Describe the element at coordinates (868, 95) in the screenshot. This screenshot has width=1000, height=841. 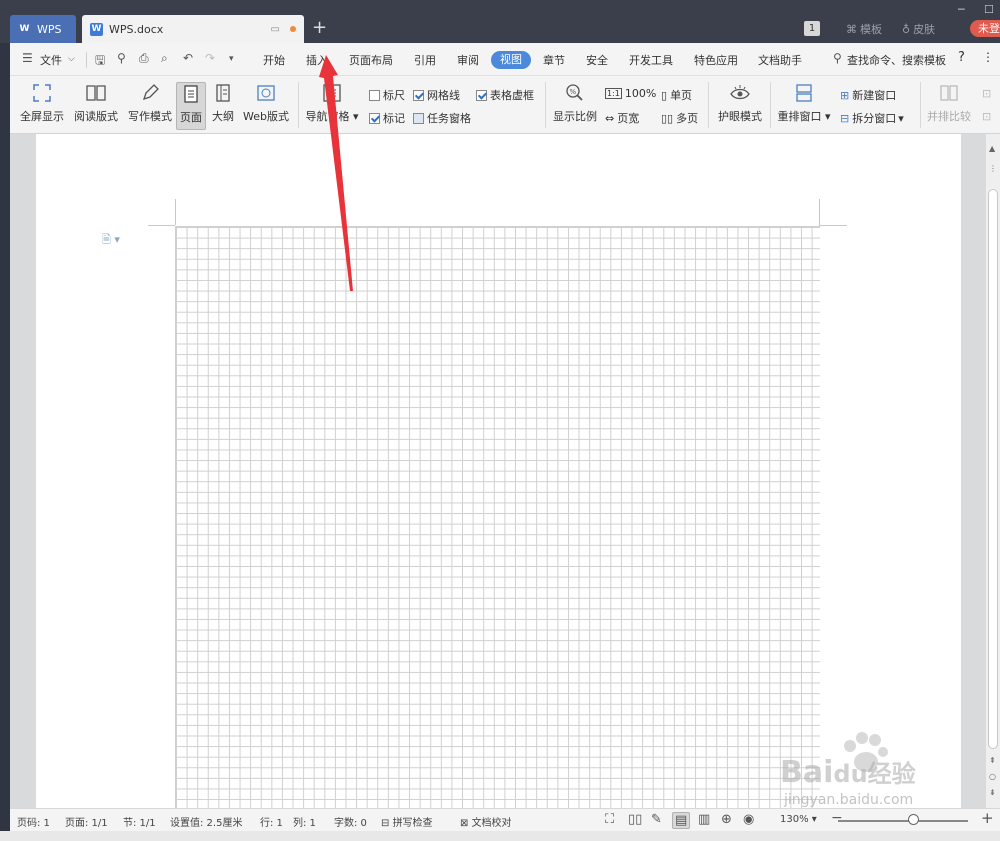
I see `new-window-button: ⊞ 新建窗口` at that location.